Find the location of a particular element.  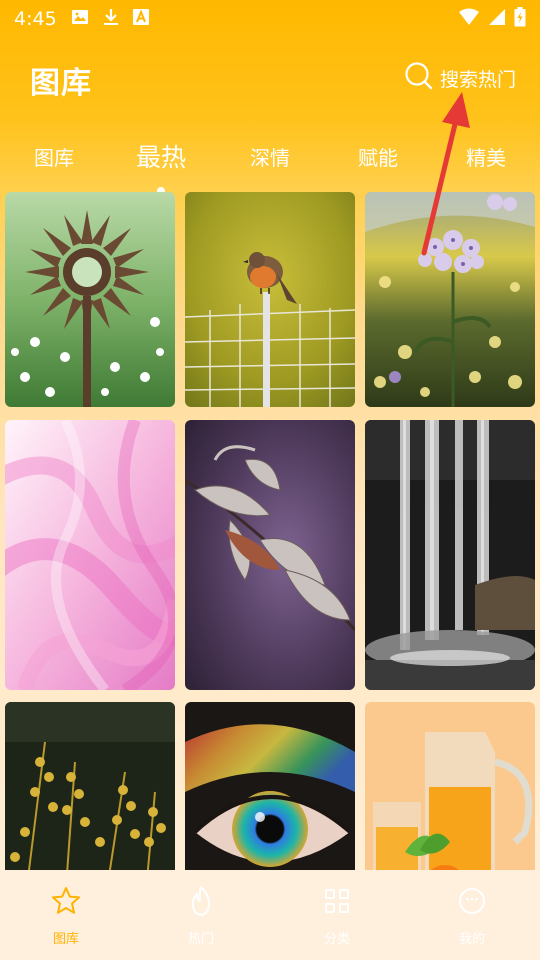

nav-mine: 我的 is located at coordinates (472, 915).